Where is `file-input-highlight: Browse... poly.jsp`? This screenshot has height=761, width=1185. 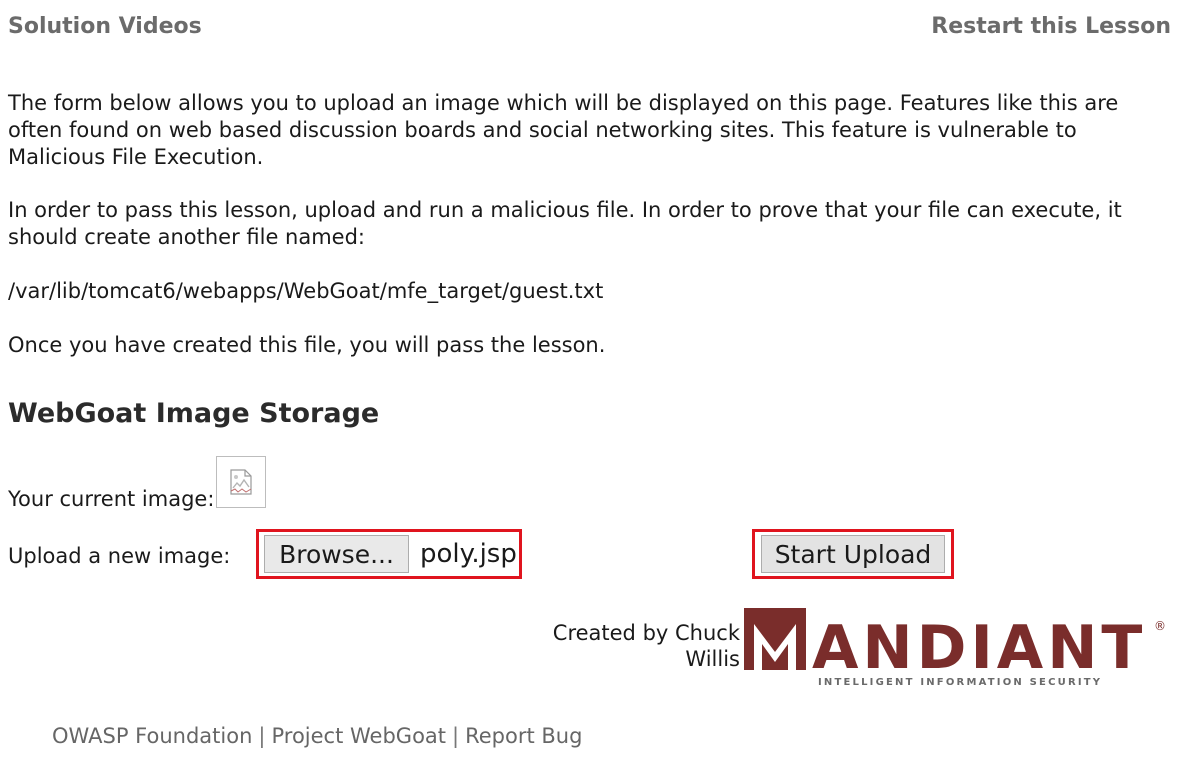 file-input-highlight: Browse... poly.jsp is located at coordinates (389, 554).